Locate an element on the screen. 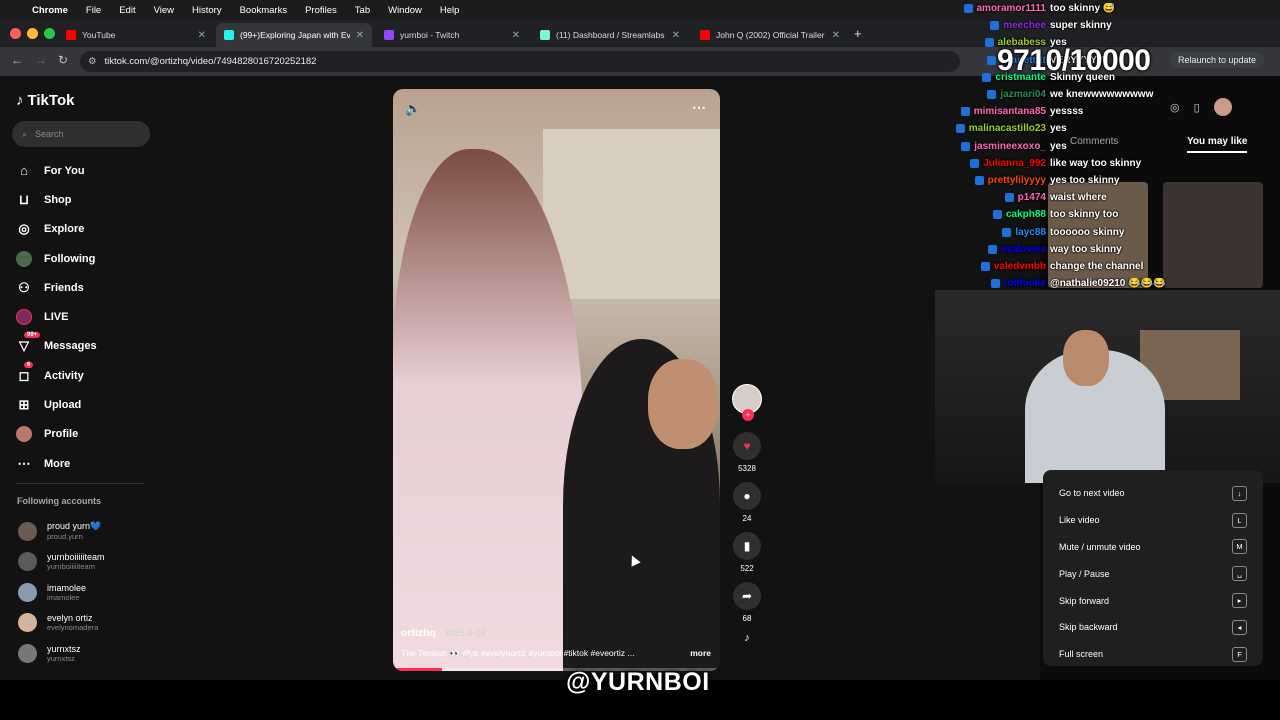 The image size is (1280, 720). save-count: 522 is located at coordinates (747, 568).